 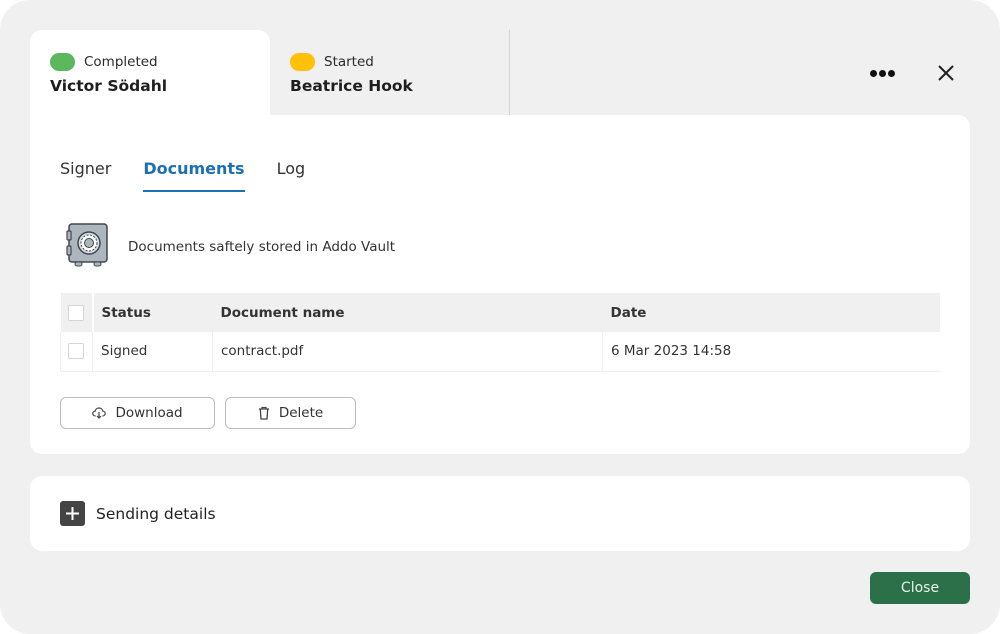 What do you see at coordinates (109, 86) in the screenshot?
I see `signer-name: Victor Södahl` at bounding box center [109, 86].